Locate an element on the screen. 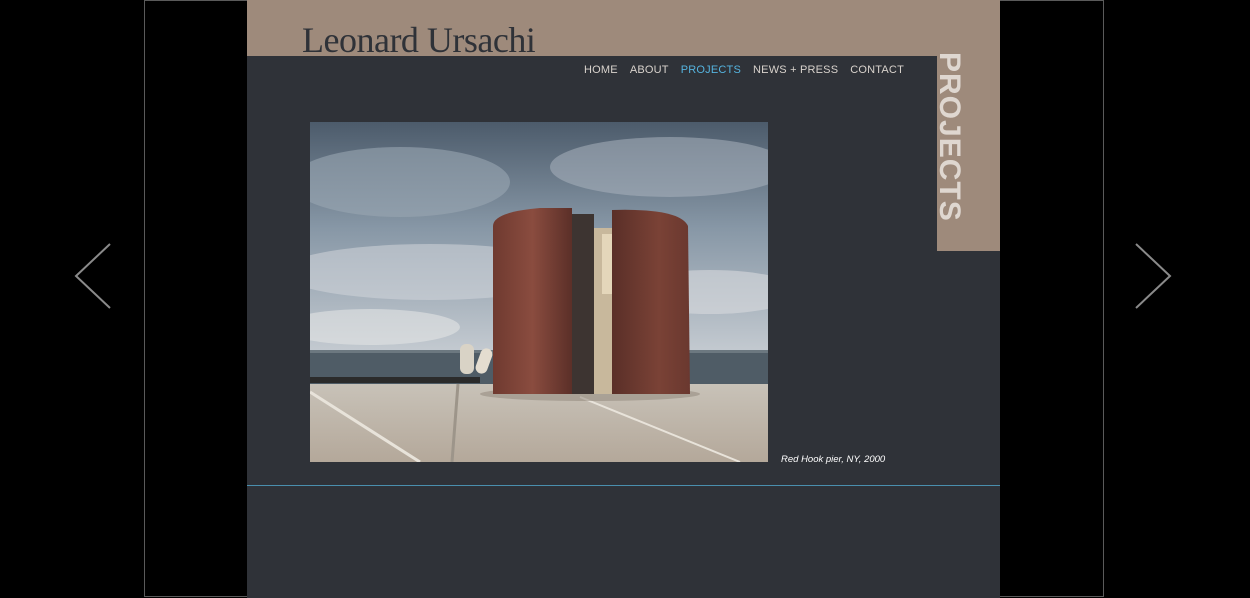 The width and height of the screenshot is (1250, 598). divider is located at coordinates (623, 485).